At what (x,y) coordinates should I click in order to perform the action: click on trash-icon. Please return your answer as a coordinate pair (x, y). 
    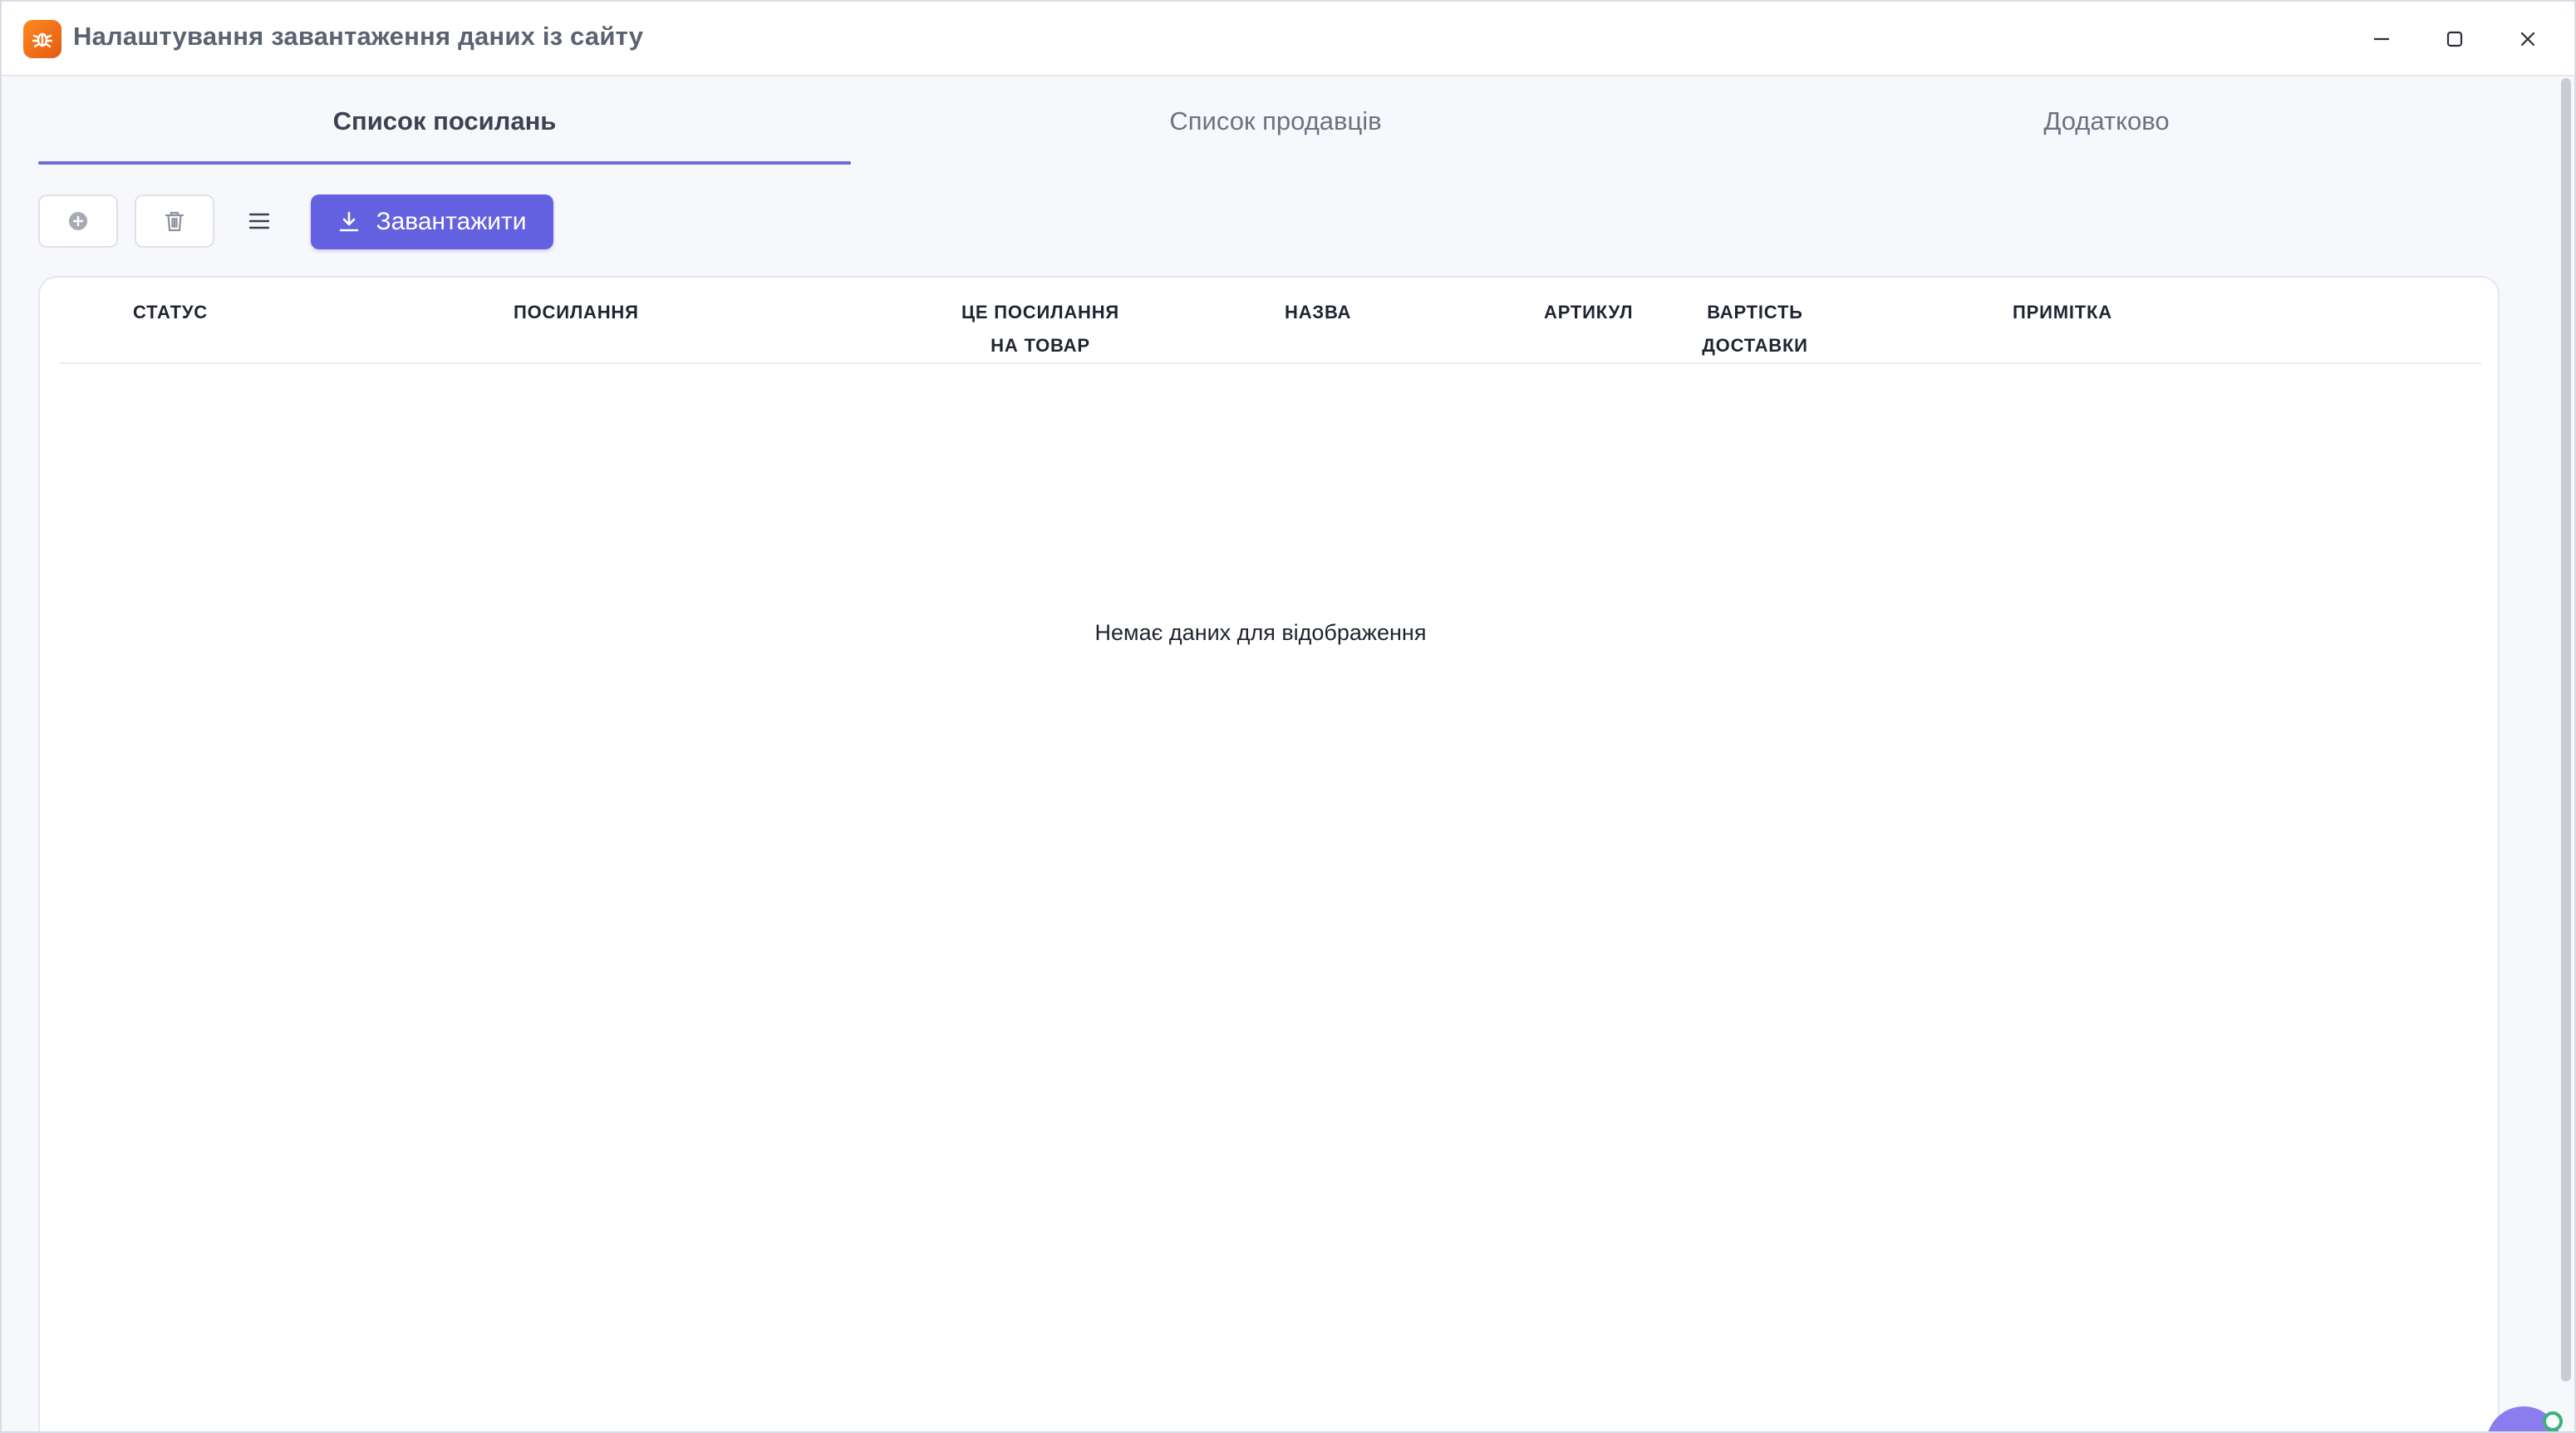
    Looking at the image, I should click on (175, 221).